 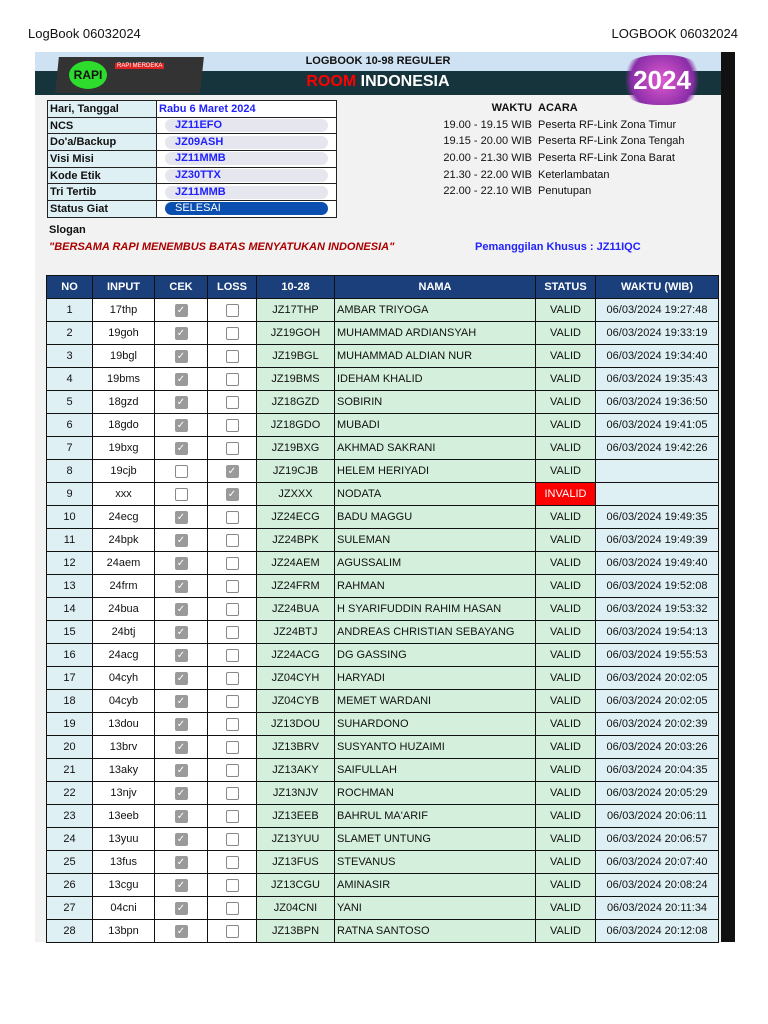 I want to click on row-no: 16, so click(x=69, y=655).